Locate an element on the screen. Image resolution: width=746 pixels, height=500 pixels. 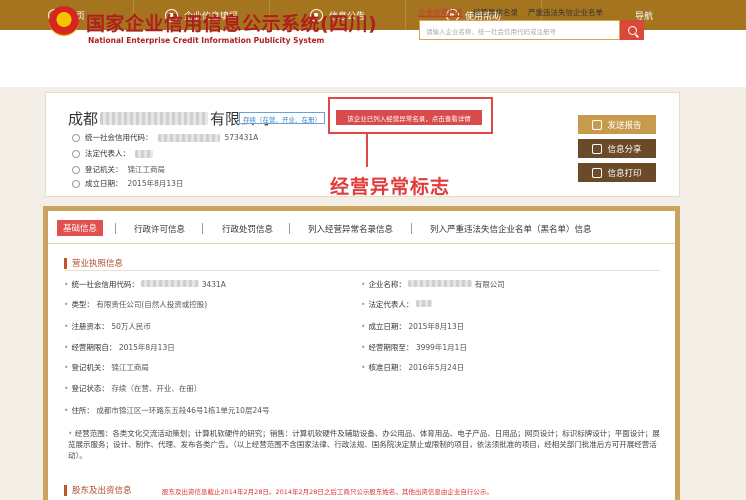
quick-links: 企业信用信息 经营异常名录 严重违法失信企业名单 is located at coordinates (510, 12).